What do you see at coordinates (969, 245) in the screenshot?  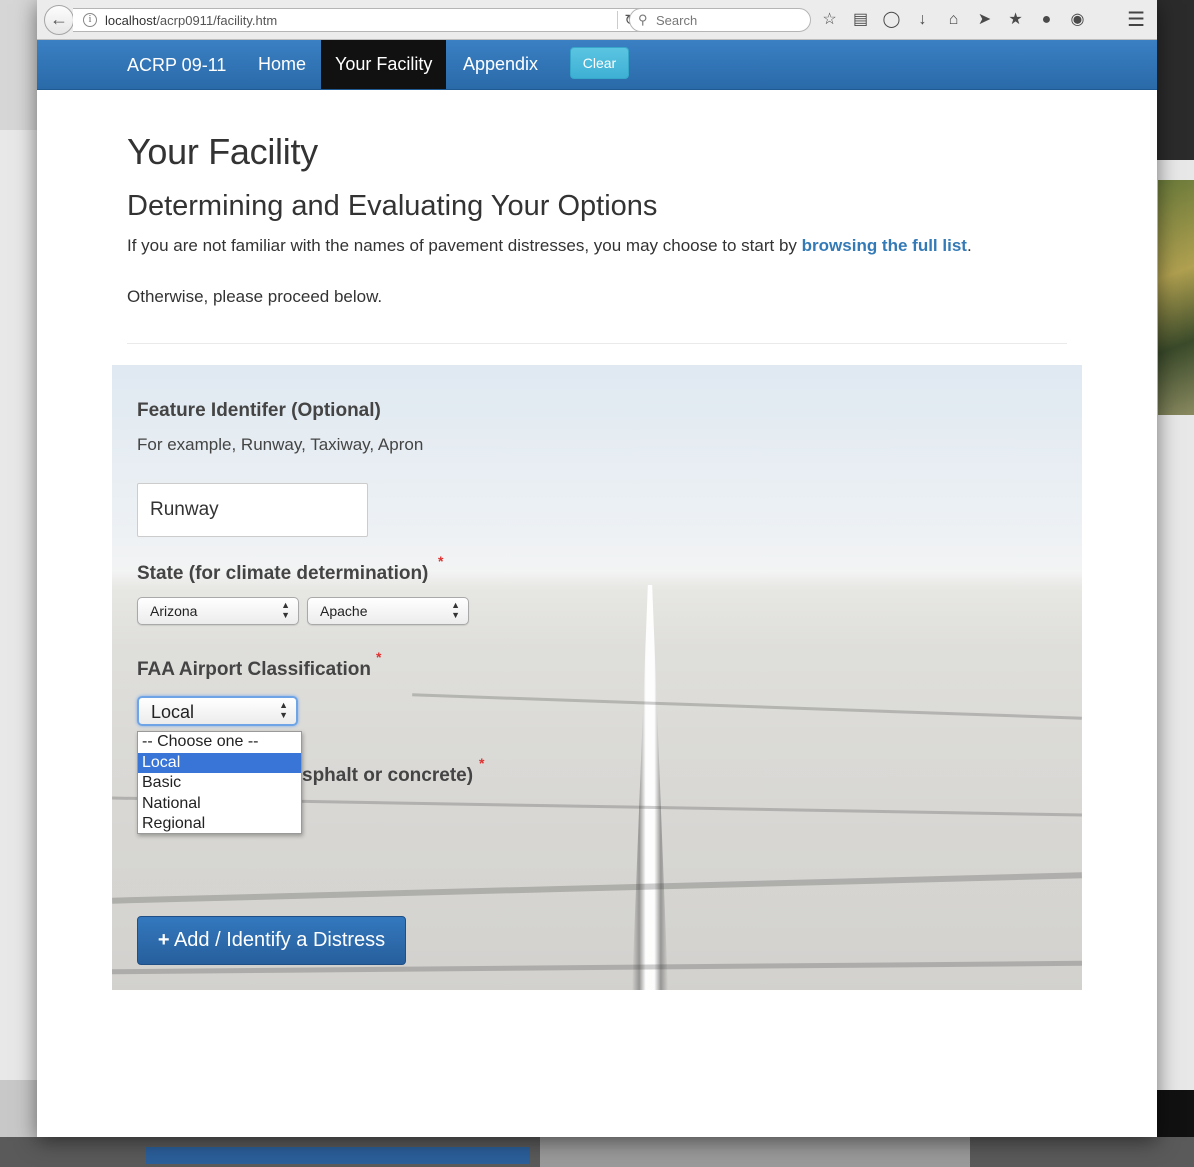 I see `intro-suffix: .` at bounding box center [969, 245].